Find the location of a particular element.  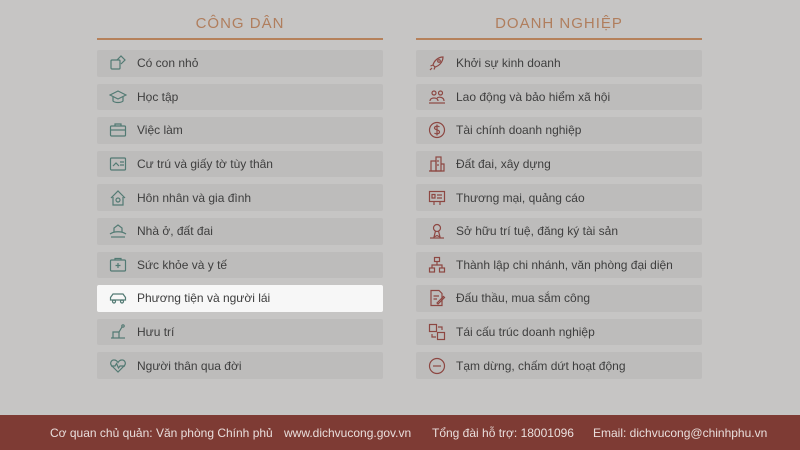

citizen-item-label: Việc làm is located at coordinates (160, 130).